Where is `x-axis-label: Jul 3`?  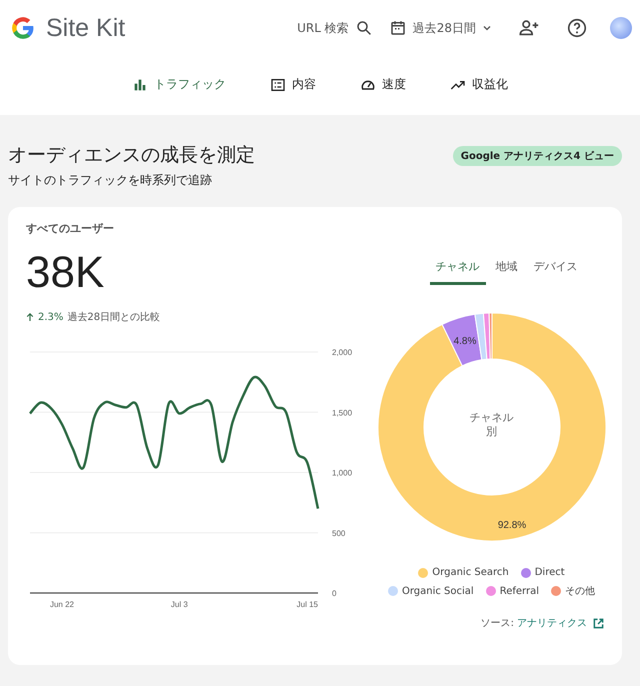 x-axis-label: Jul 3 is located at coordinates (179, 604).